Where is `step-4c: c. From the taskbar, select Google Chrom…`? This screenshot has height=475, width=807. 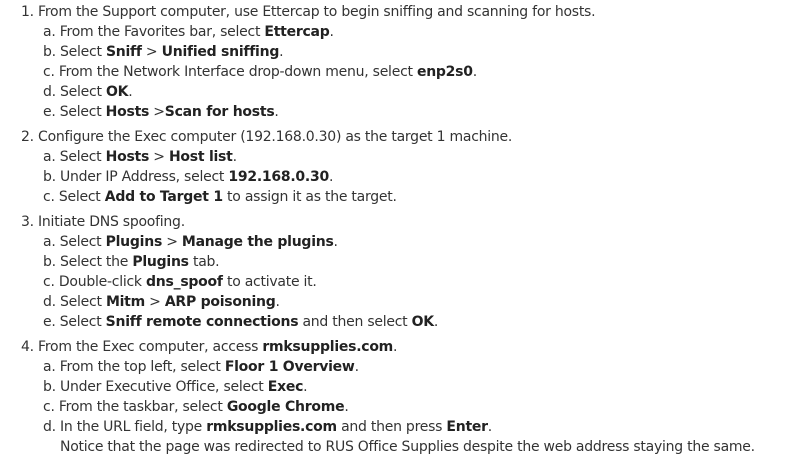
step-4c: c. From the taskbar, select Google Chrom… is located at coordinates (196, 407).